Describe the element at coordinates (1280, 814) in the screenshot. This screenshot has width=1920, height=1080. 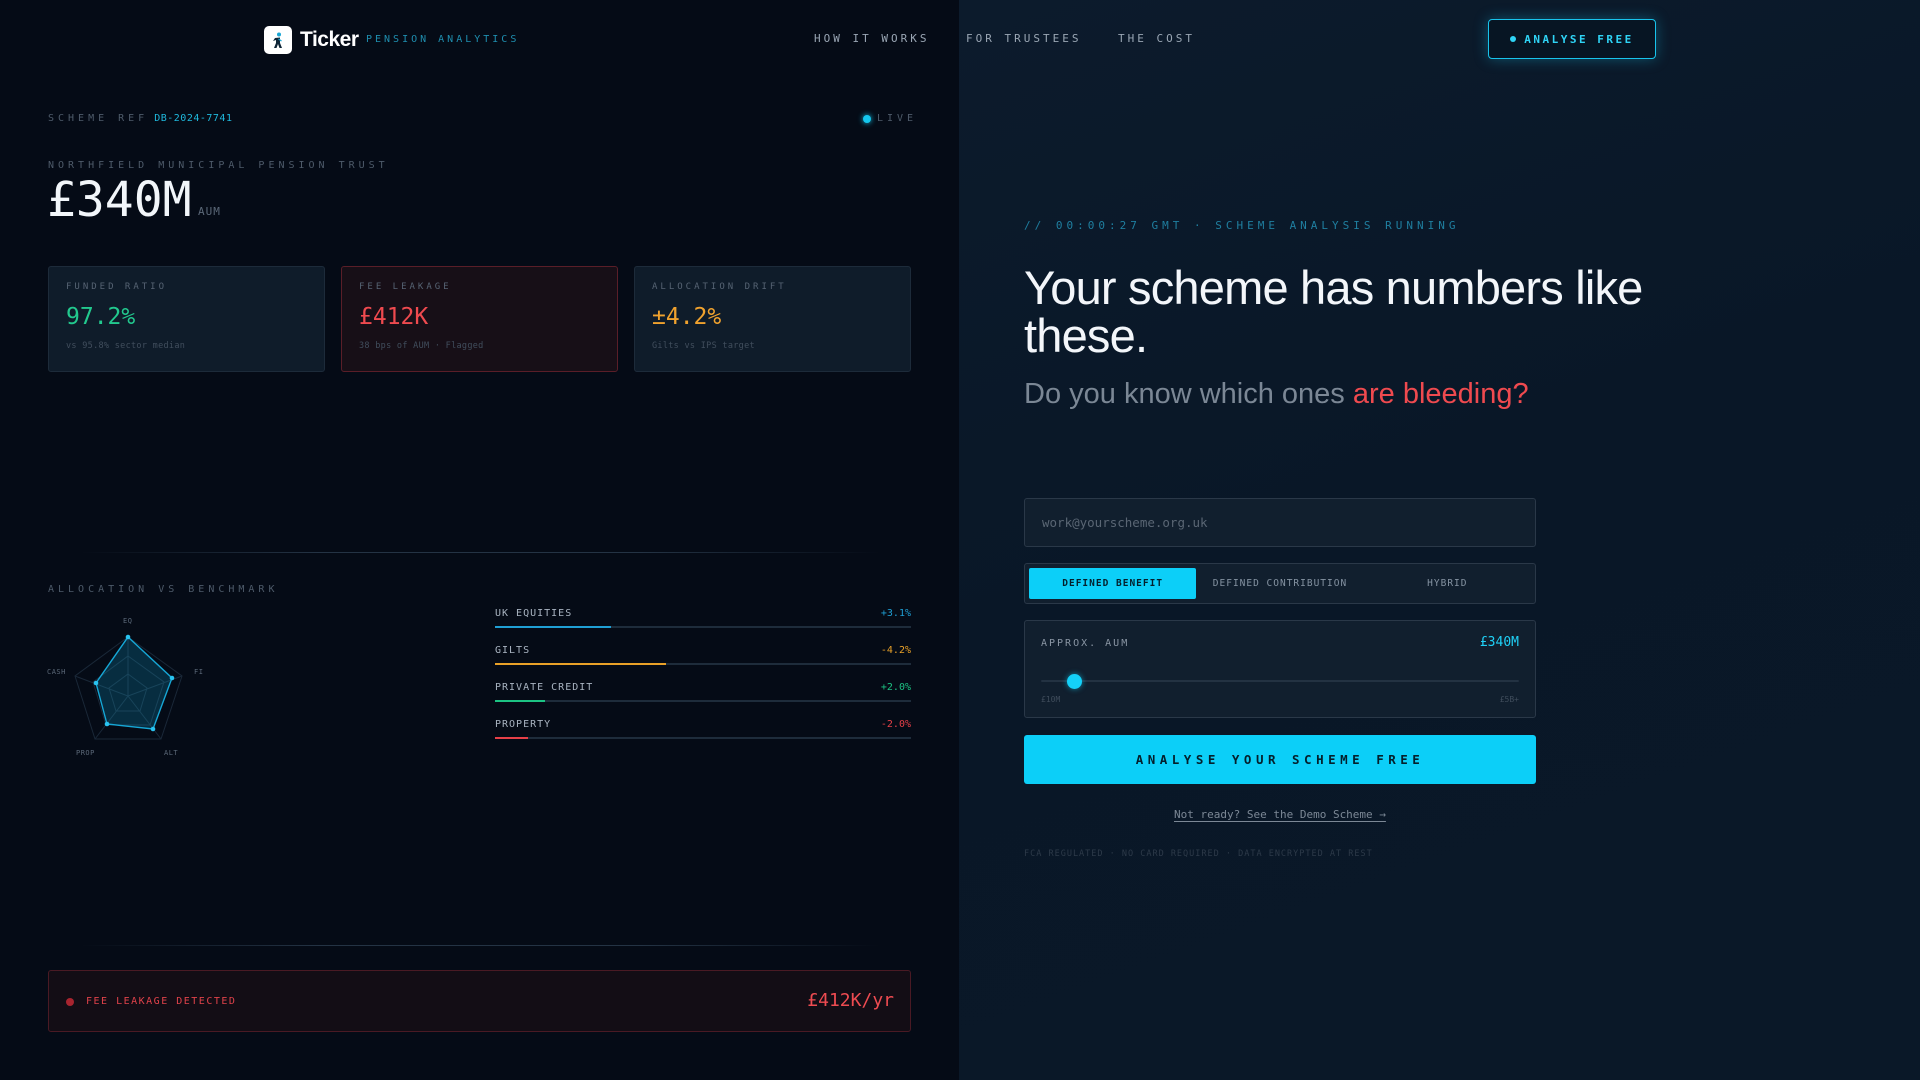
I see `demo-scheme-link: Not ready? See the Demo Scheme →` at that location.